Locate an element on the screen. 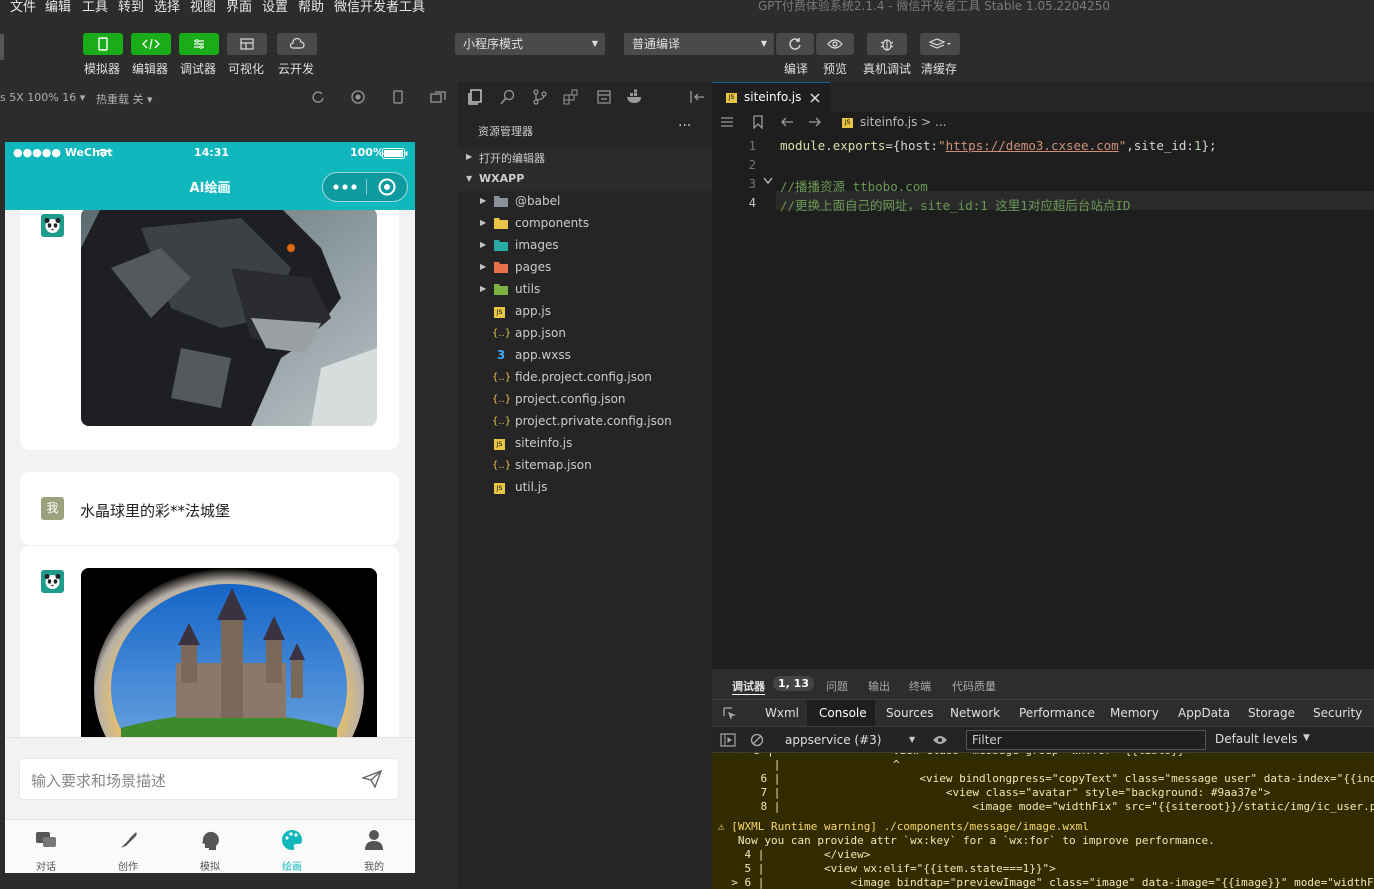  remote-debug-button is located at coordinates (887, 44).